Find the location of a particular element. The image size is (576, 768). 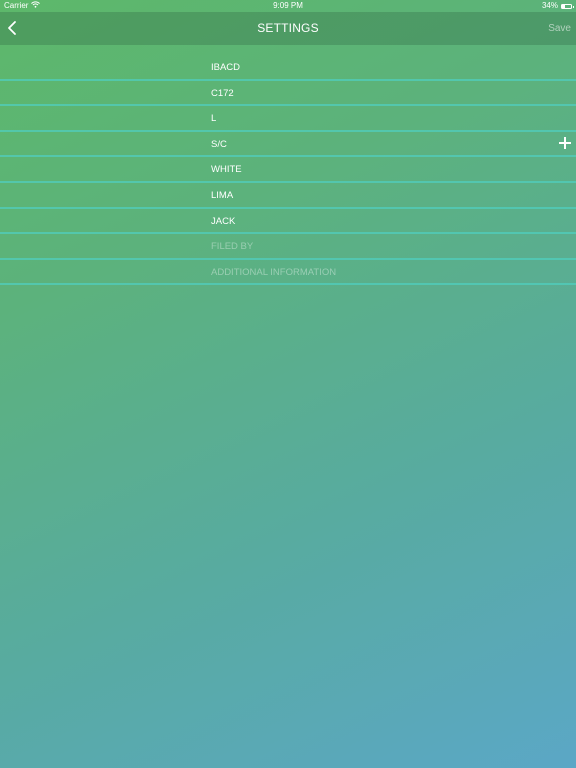

status-time: 9:09 PM is located at coordinates (288, 5).